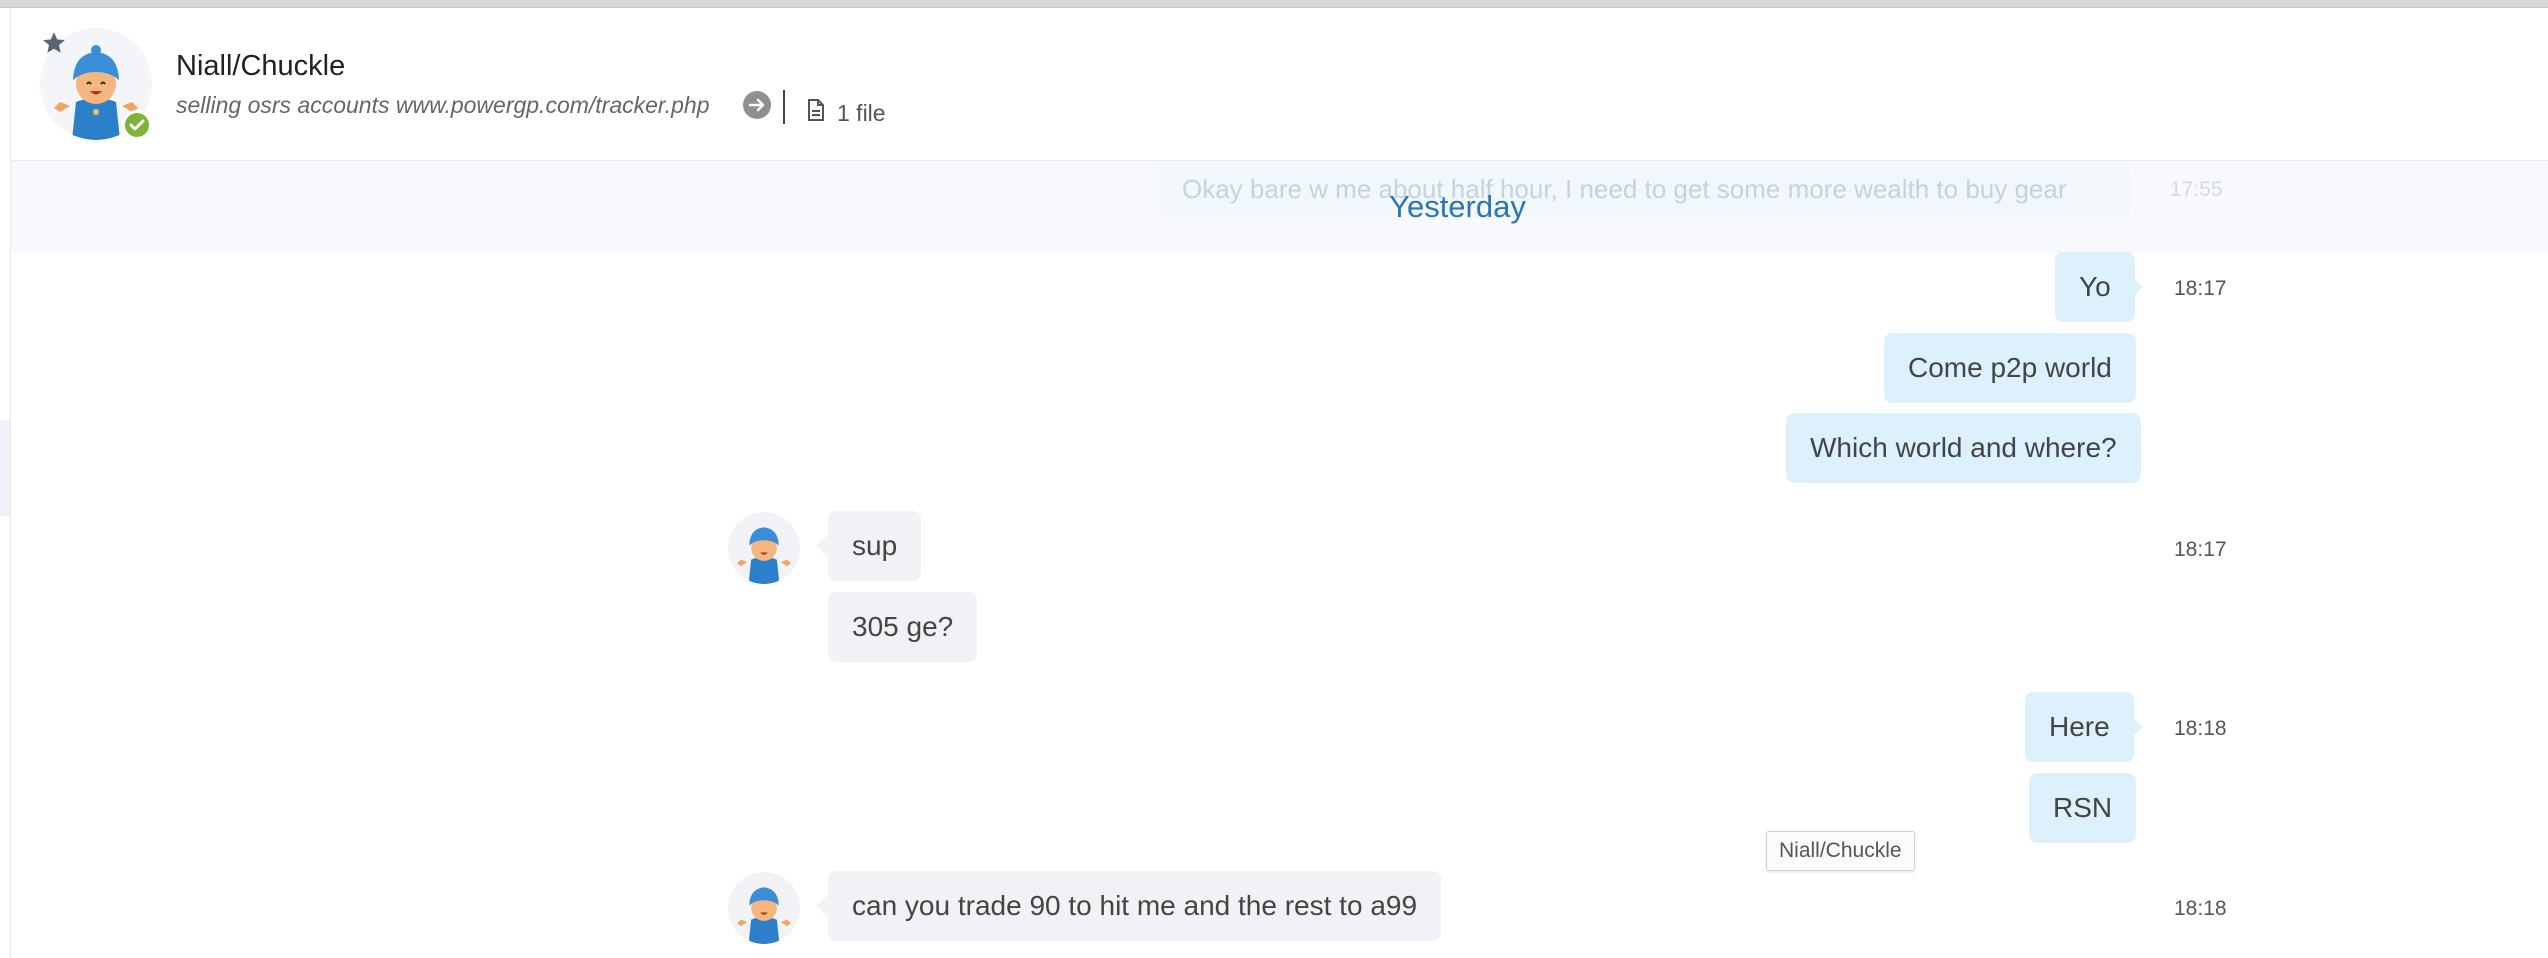 This screenshot has width=2548, height=958. Describe the element at coordinates (2083, 808) in the screenshot. I see `message-bubble-outgoing: RSN` at that location.